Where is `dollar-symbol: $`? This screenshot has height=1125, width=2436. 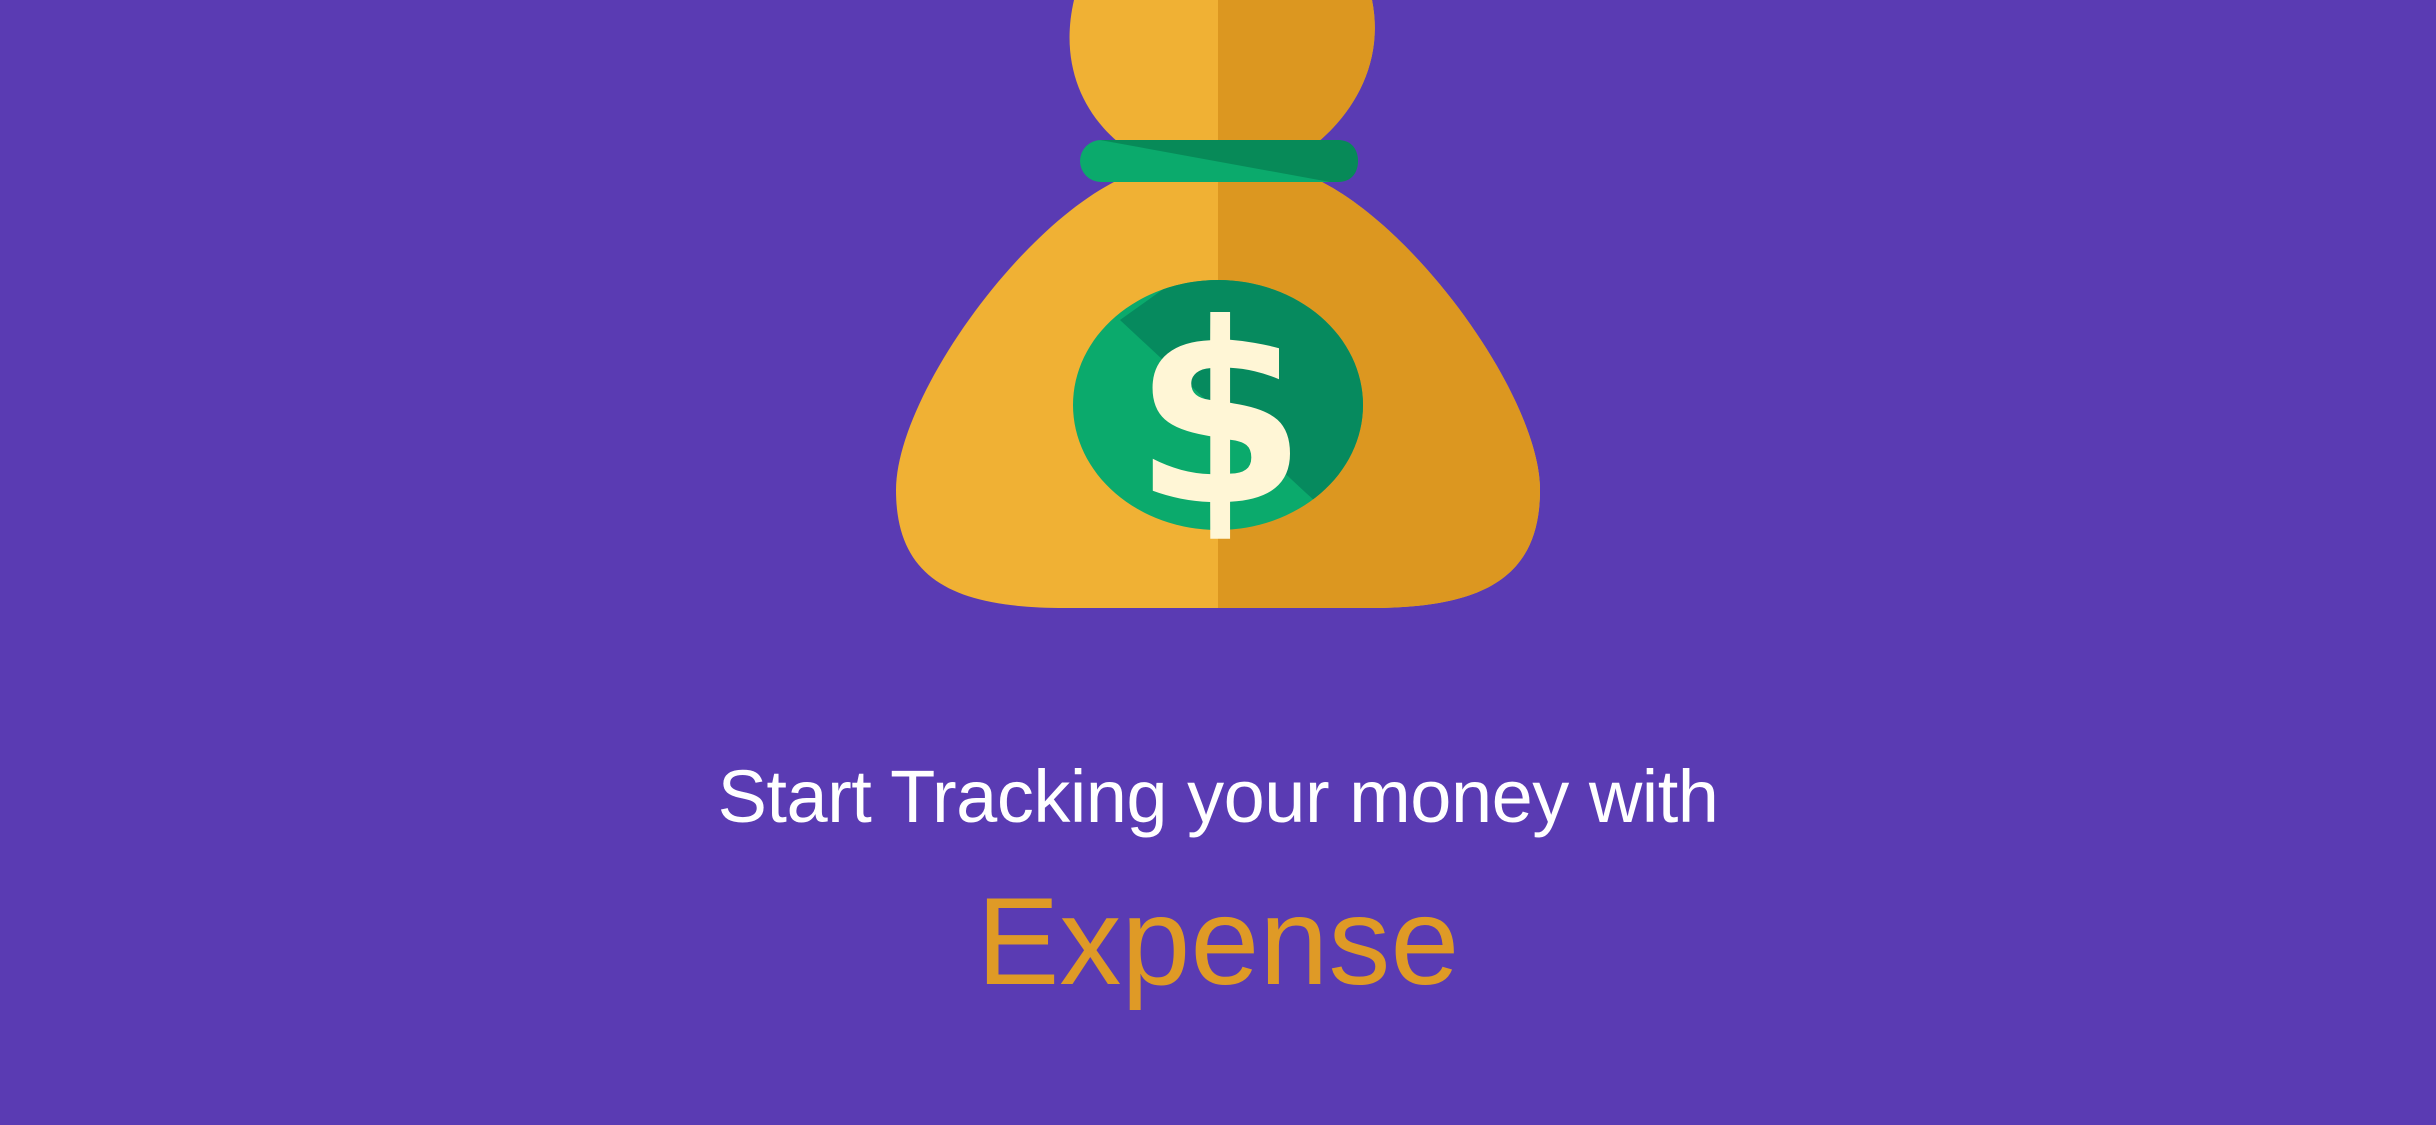 dollar-symbol: $ is located at coordinates (1220, 415).